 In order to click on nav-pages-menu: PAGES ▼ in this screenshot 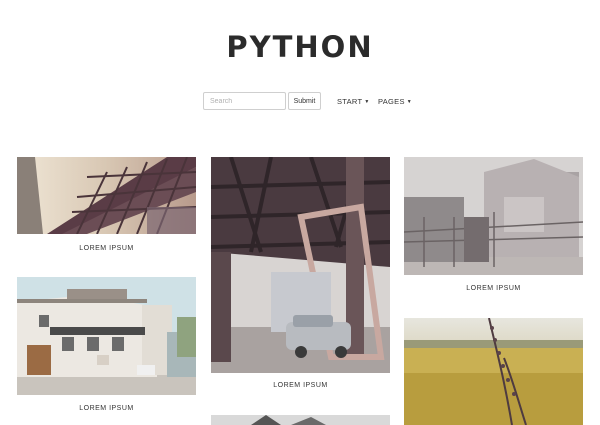, I will do `click(395, 101)`.